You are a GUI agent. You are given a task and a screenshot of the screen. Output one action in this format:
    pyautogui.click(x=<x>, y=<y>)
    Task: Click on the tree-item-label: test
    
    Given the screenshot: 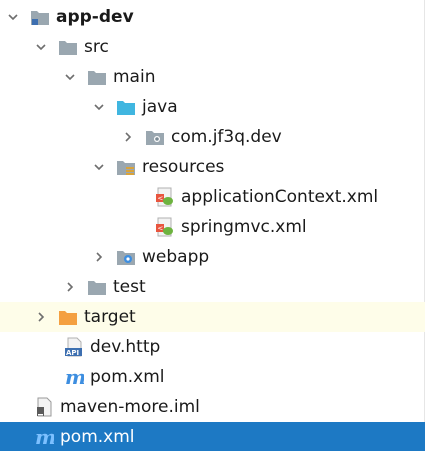 What is the action you would take?
    pyautogui.click(x=129, y=287)
    